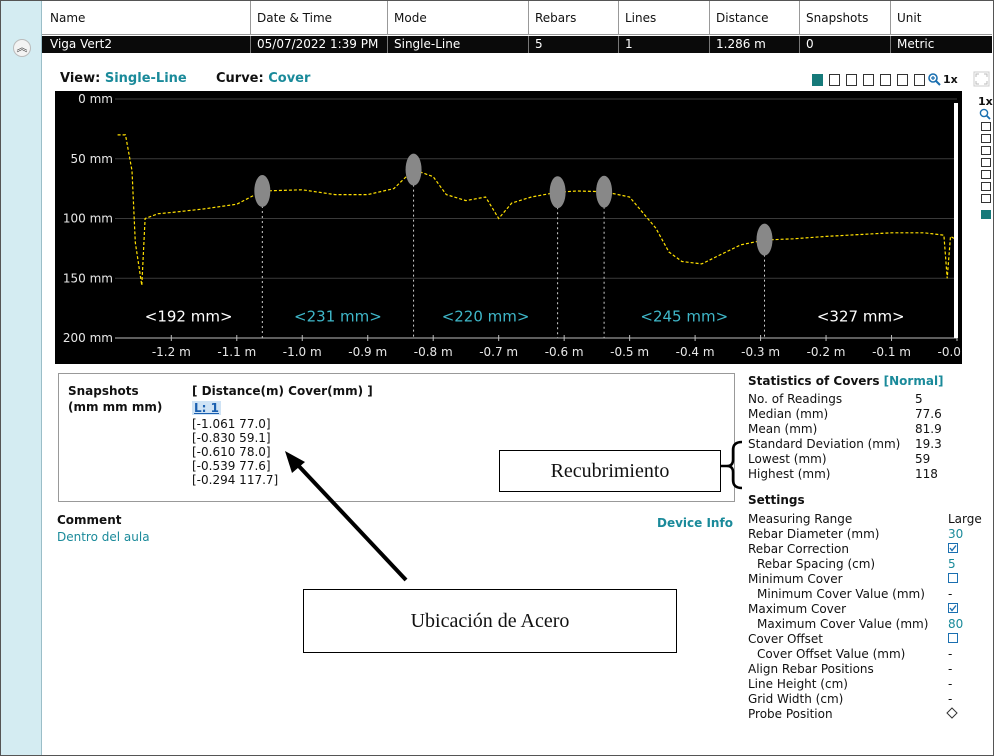  What do you see at coordinates (919, 399) in the screenshot?
I see `stat-value: 5` at bounding box center [919, 399].